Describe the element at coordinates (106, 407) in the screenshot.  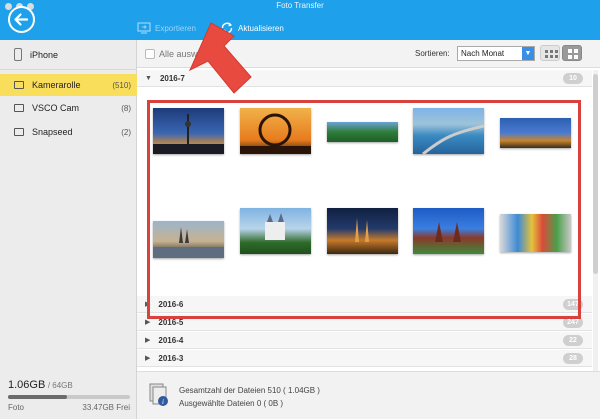
I see `storage-free: 33.47GB Frei` at that location.